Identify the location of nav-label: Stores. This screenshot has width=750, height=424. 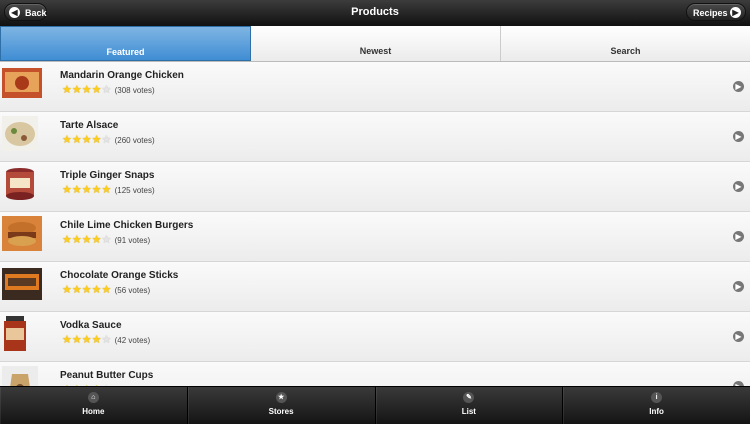
(281, 411).